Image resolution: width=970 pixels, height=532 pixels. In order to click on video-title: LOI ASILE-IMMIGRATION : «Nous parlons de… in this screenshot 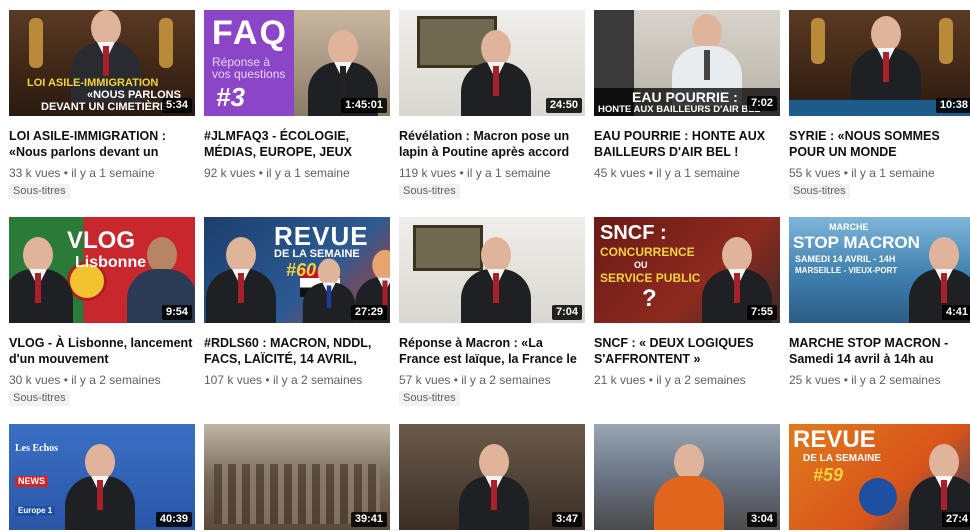, I will do `click(102, 144)`.